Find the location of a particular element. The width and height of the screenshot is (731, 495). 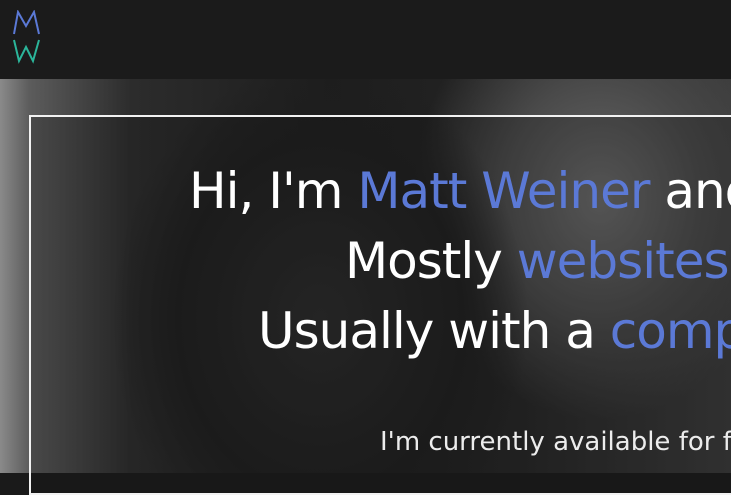

headline-name: Matt Weiner is located at coordinates (503, 191).